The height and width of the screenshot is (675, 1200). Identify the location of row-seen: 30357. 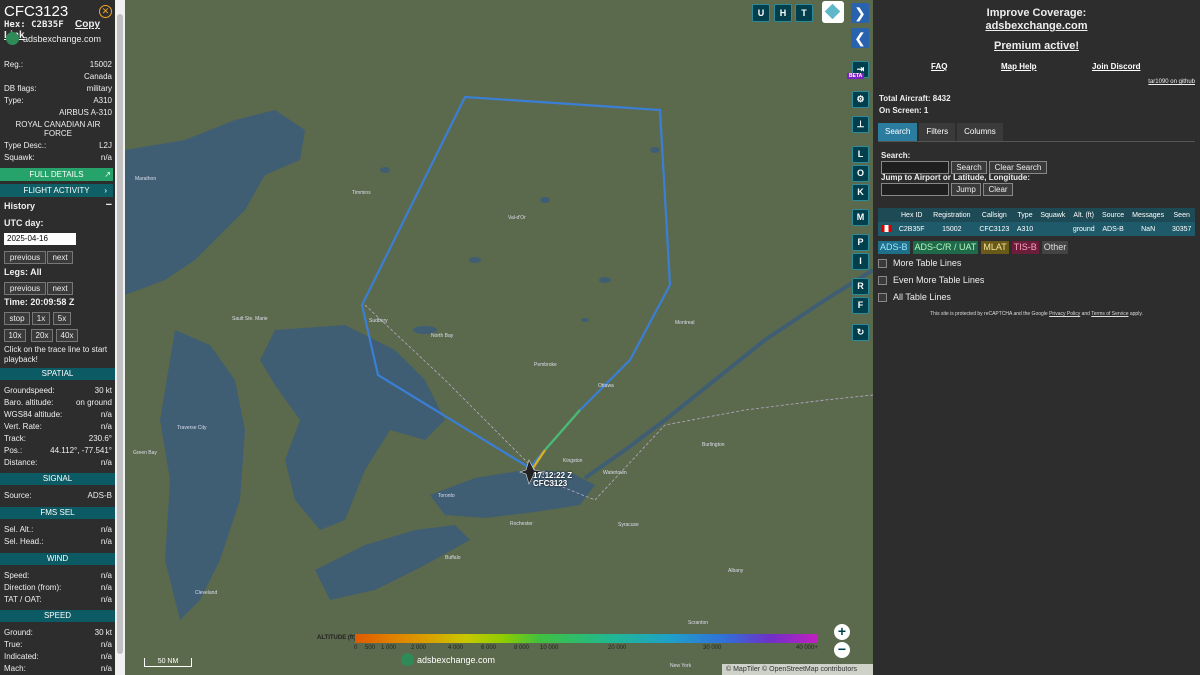
(1181, 229).